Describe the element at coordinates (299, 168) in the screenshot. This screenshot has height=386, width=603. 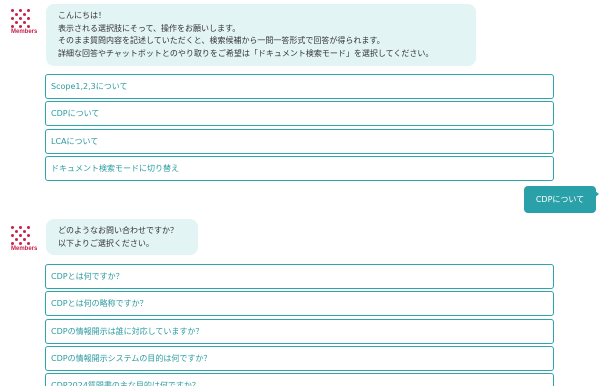
I see `choice-document-search-mode: ドキュメント検索モードに切り替え` at that location.